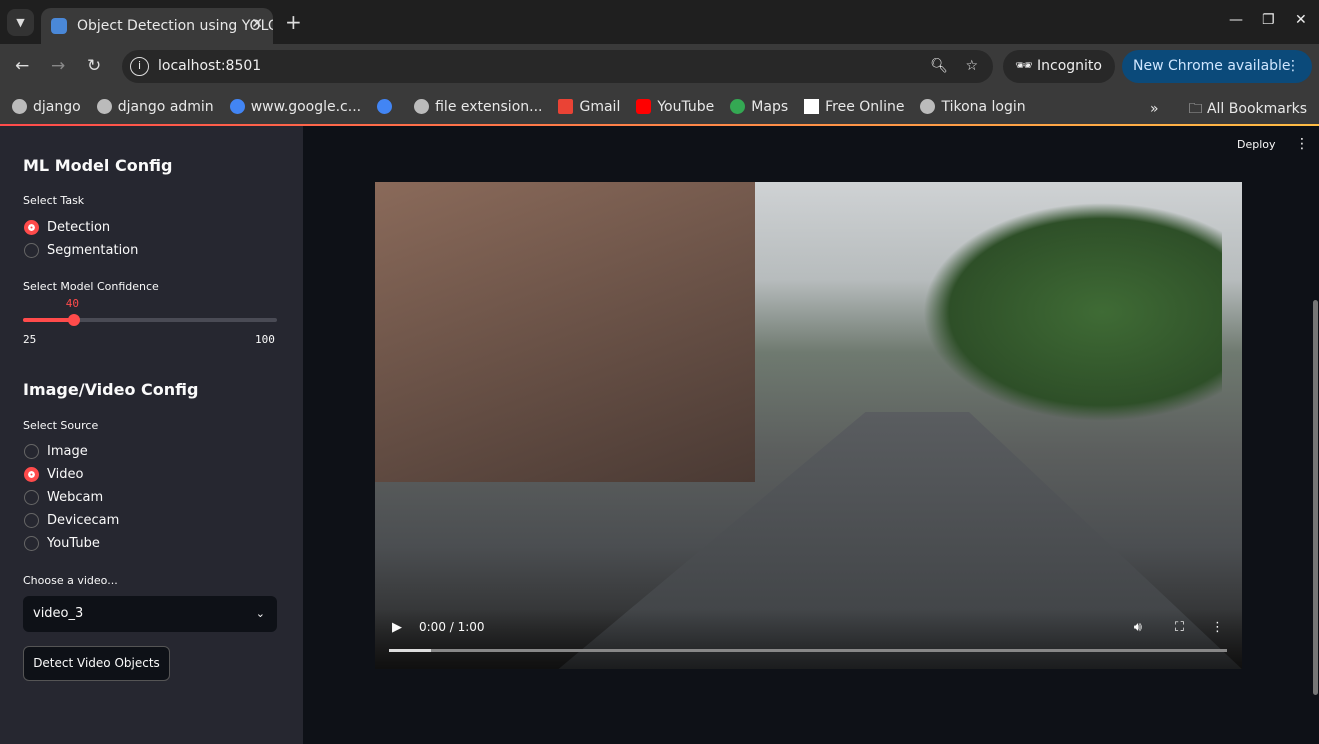  I want to click on youtube-icon, so click(644, 106).